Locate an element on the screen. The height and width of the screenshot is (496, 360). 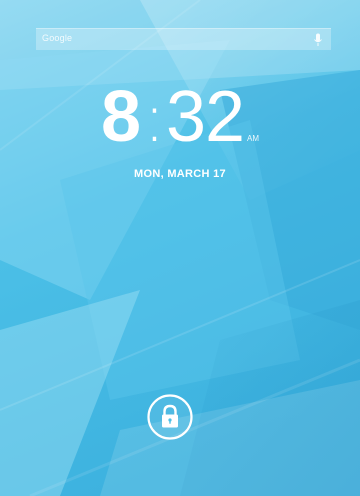
date-label: MON, MARCH 17 is located at coordinates (180, 174).